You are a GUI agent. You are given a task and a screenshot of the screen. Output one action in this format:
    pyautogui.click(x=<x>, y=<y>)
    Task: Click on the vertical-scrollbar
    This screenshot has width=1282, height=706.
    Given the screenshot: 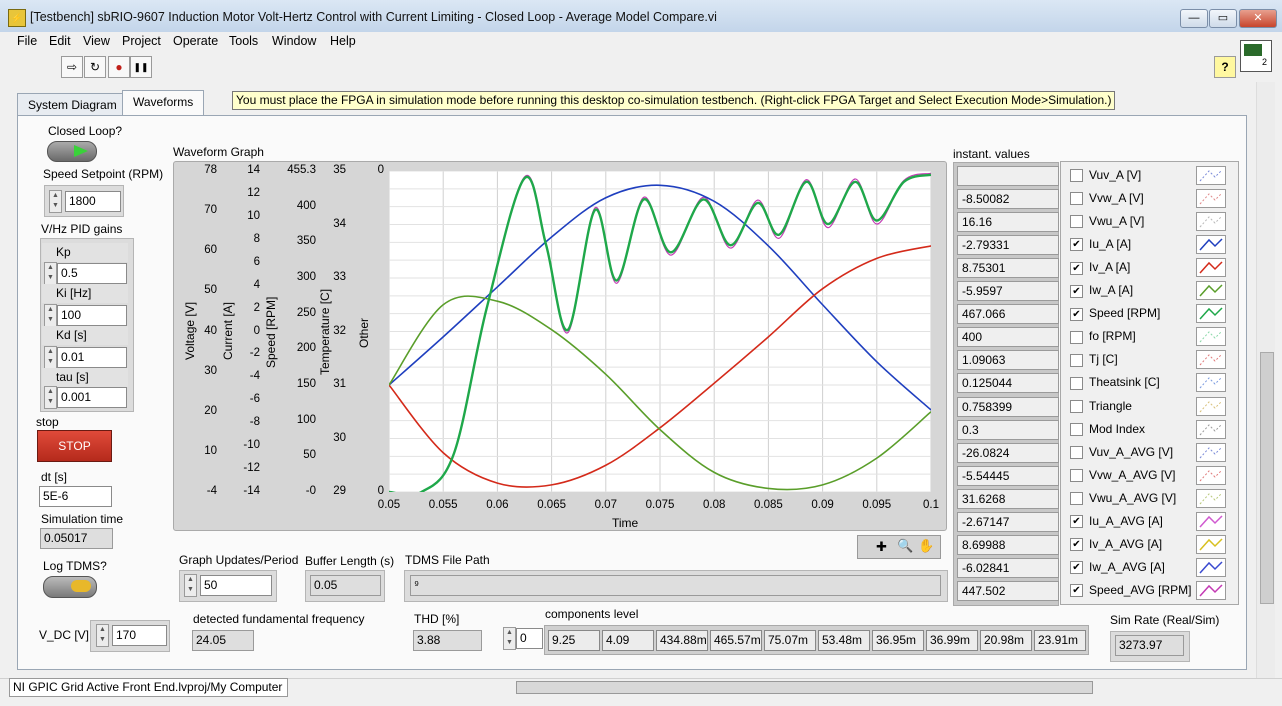 What is the action you would take?
    pyautogui.click(x=1265, y=380)
    